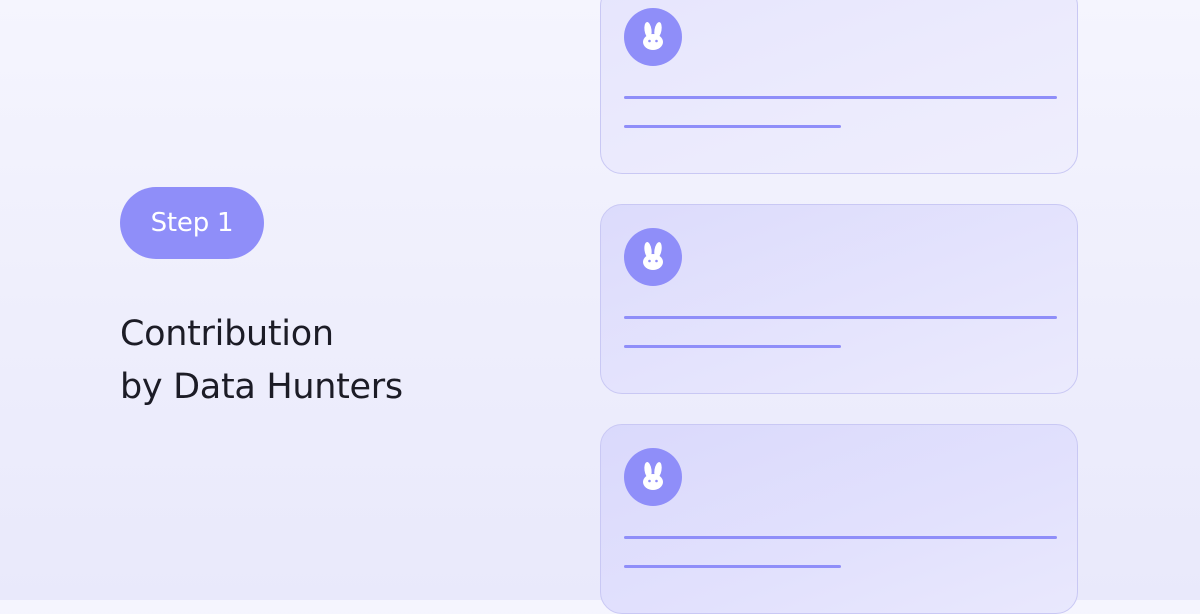 This screenshot has height=614, width=1200. What do you see at coordinates (227, 334) in the screenshot?
I see `title-line-1: Contribution` at bounding box center [227, 334].